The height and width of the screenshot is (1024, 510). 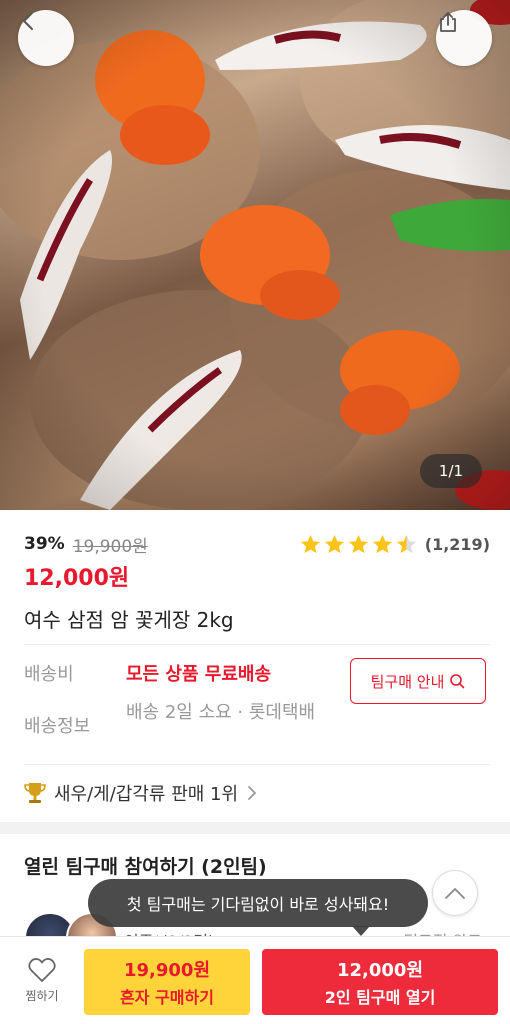 I want to click on tooltip-arrow, so click(x=361, y=931).